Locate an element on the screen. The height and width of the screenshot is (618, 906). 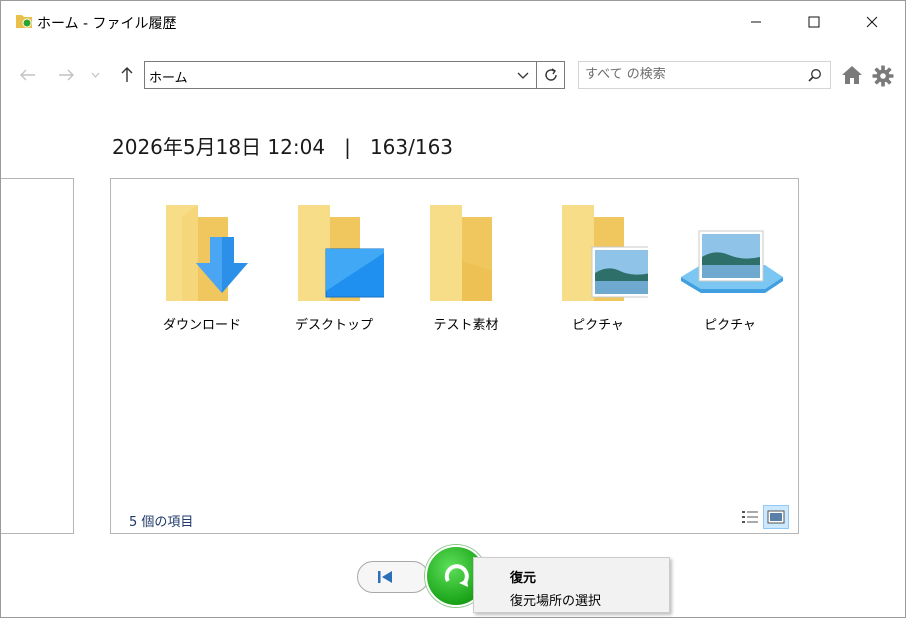
previous-version-button is located at coordinates (393, 577).